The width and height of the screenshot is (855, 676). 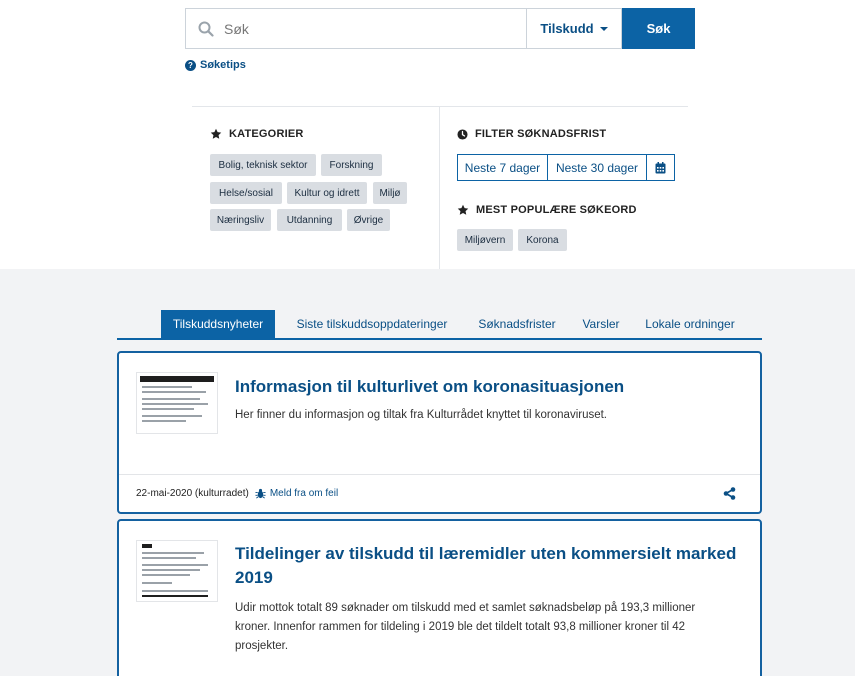 I want to click on popular-tag-miljovern: Miljøvern, so click(x=485, y=240).